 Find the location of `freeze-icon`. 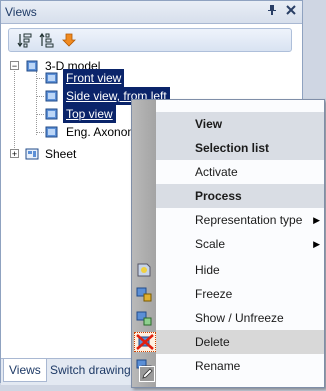

freeze-icon is located at coordinates (144, 294).